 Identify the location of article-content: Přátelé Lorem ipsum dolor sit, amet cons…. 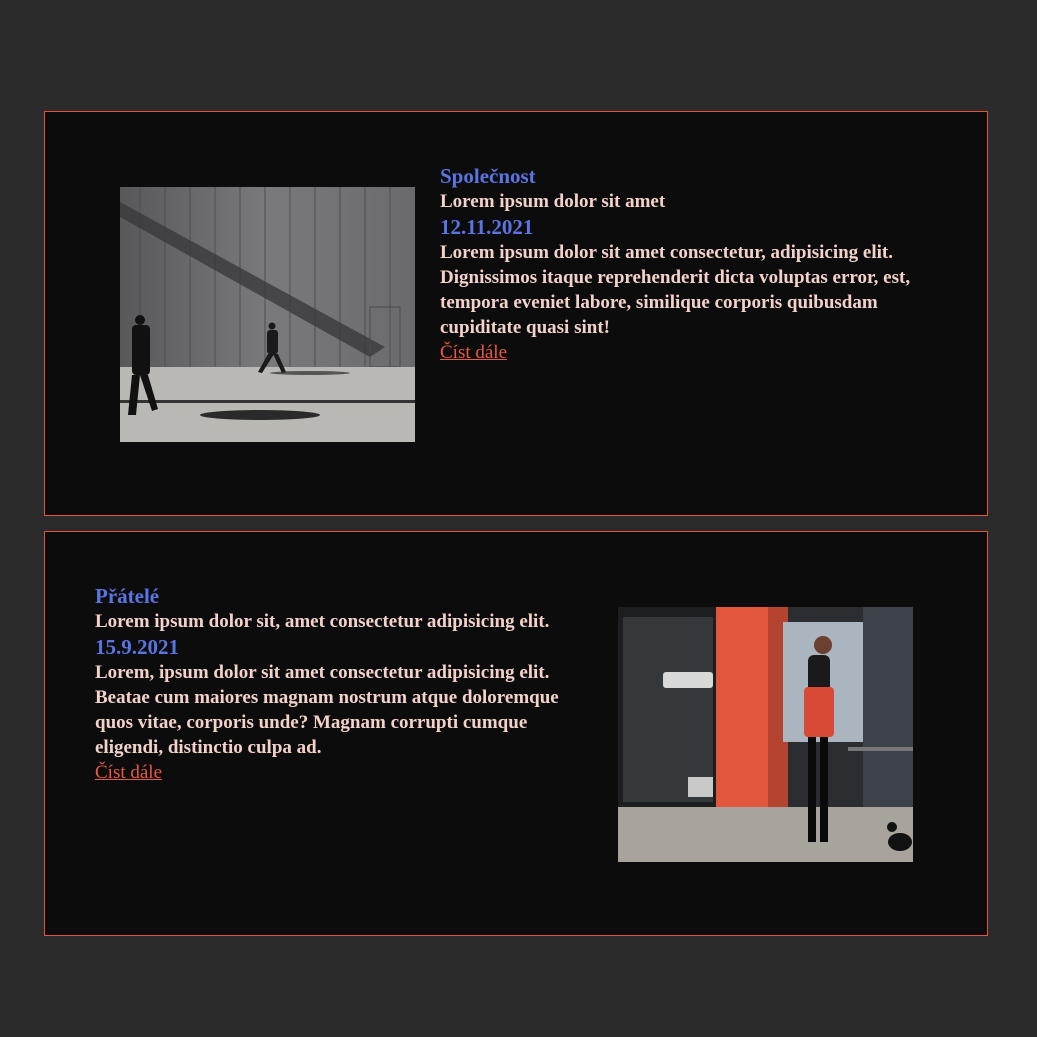
(335, 684).